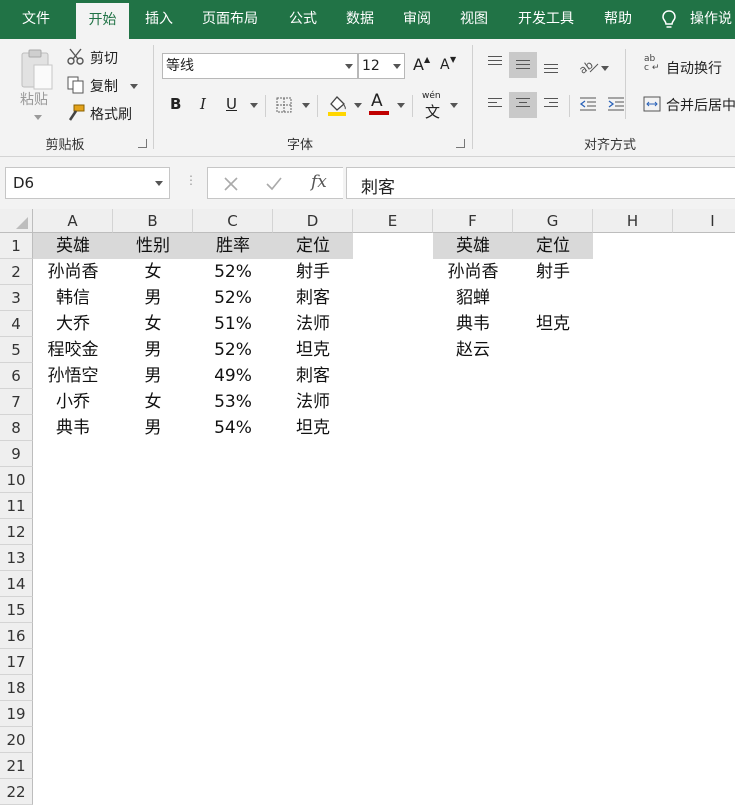 The image size is (735, 805). I want to click on select-all-corner, so click(16, 221).